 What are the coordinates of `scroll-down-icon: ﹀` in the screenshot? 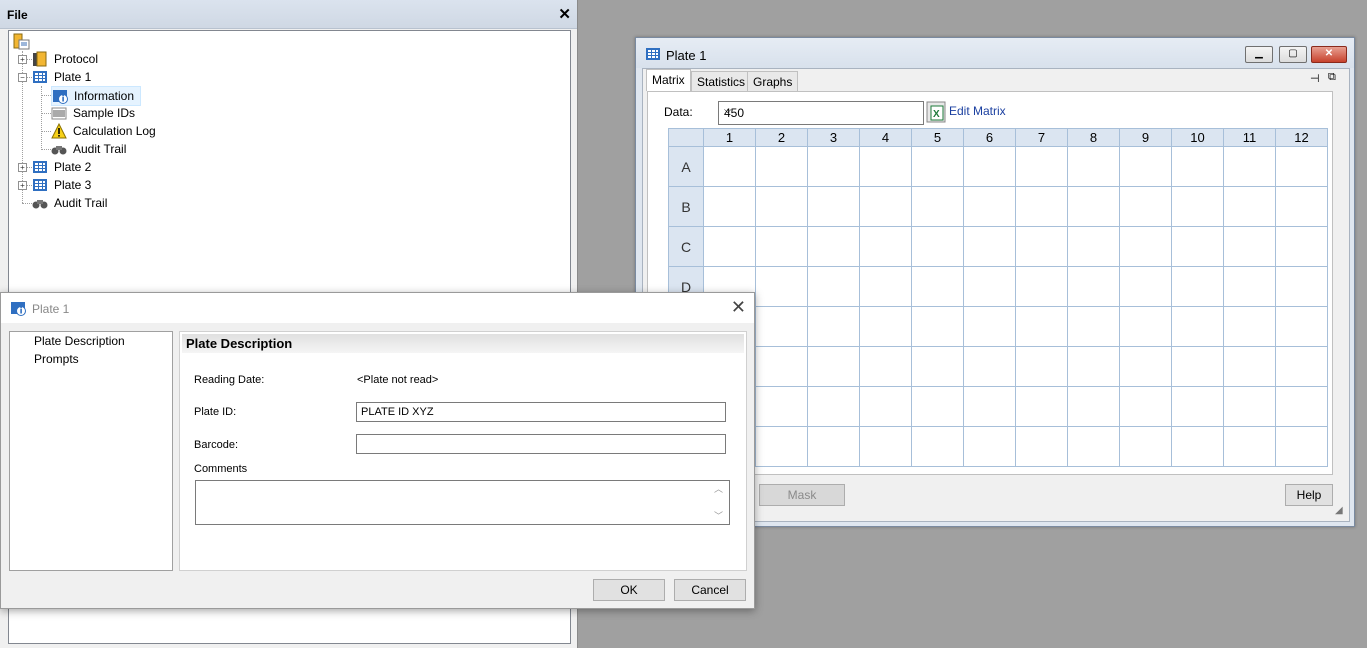 It's located at (718, 515).